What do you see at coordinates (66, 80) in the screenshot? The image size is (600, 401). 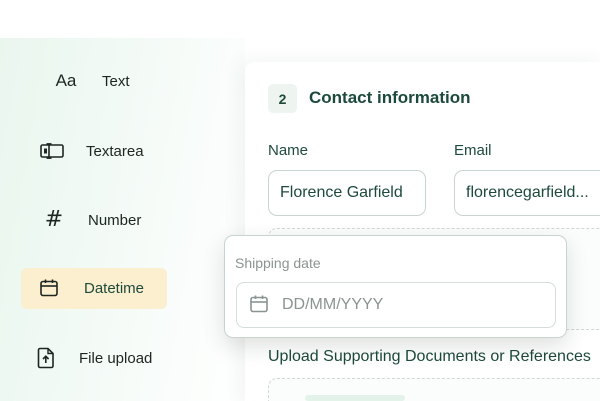 I see `text-aa-icon: Aa` at bounding box center [66, 80].